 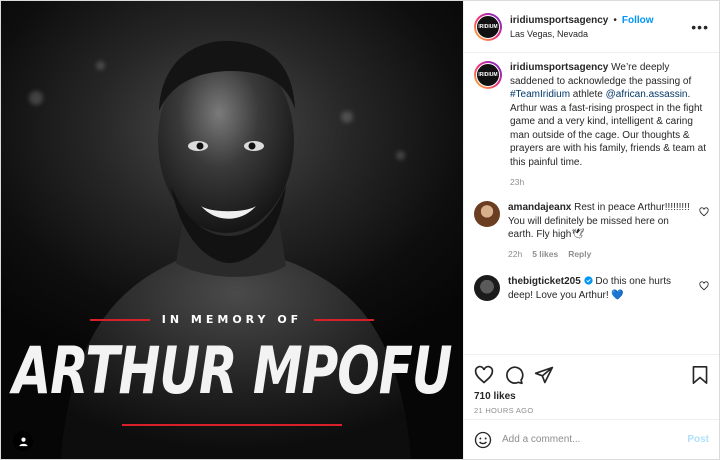 I want to click on caption-avatar: IRIDIUM, so click(x=488, y=75).